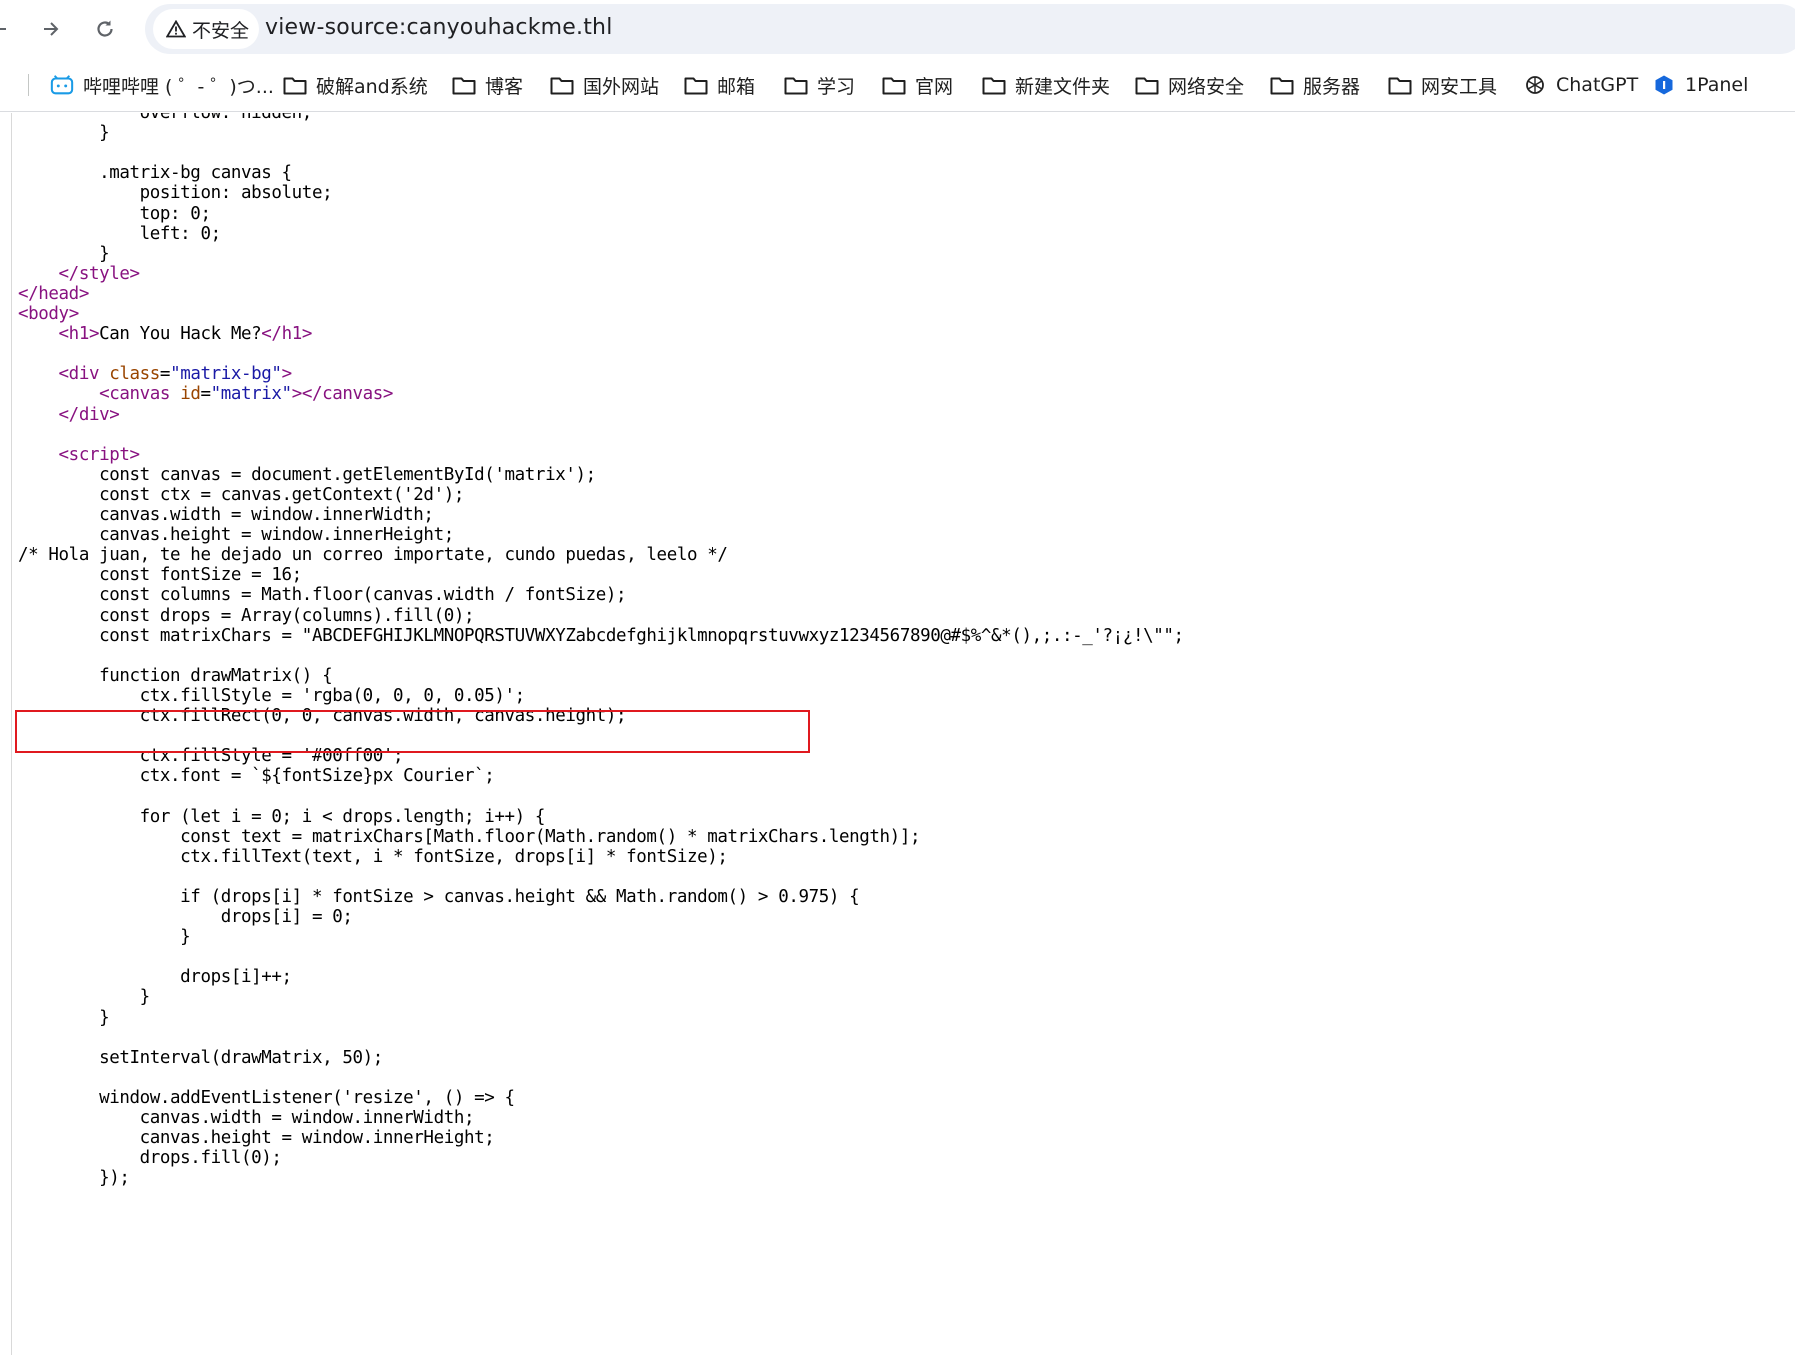 The image size is (1795, 1355). I want to click on security-label: 不安全, so click(221, 30).